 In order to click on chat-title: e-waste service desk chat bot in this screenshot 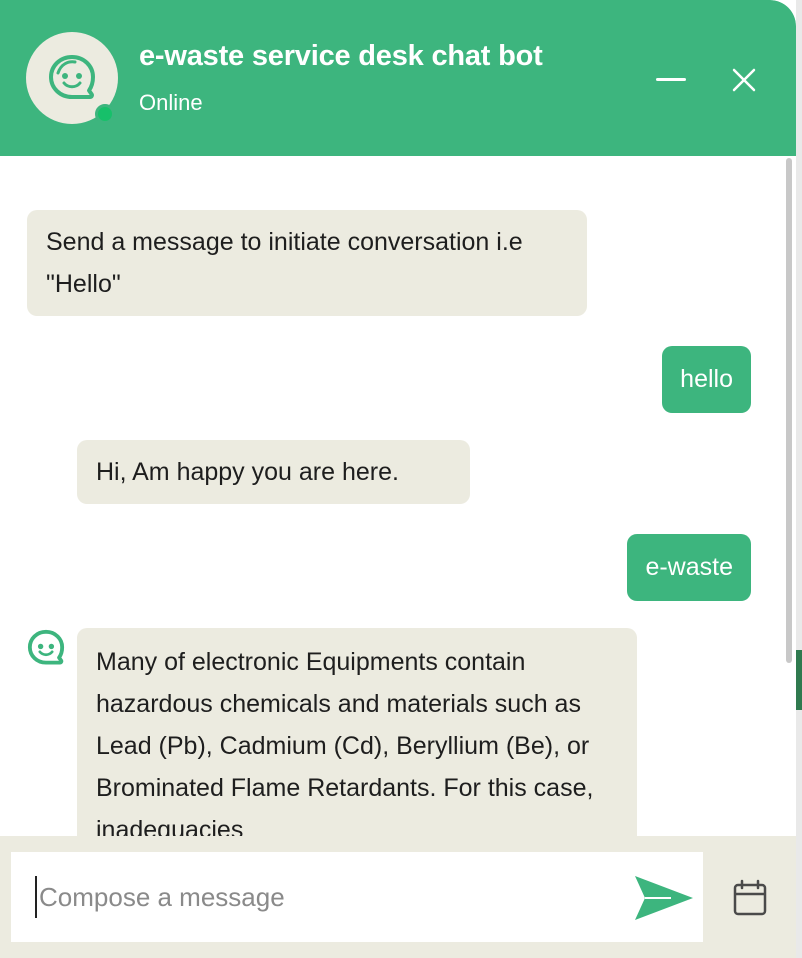, I will do `click(341, 56)`.